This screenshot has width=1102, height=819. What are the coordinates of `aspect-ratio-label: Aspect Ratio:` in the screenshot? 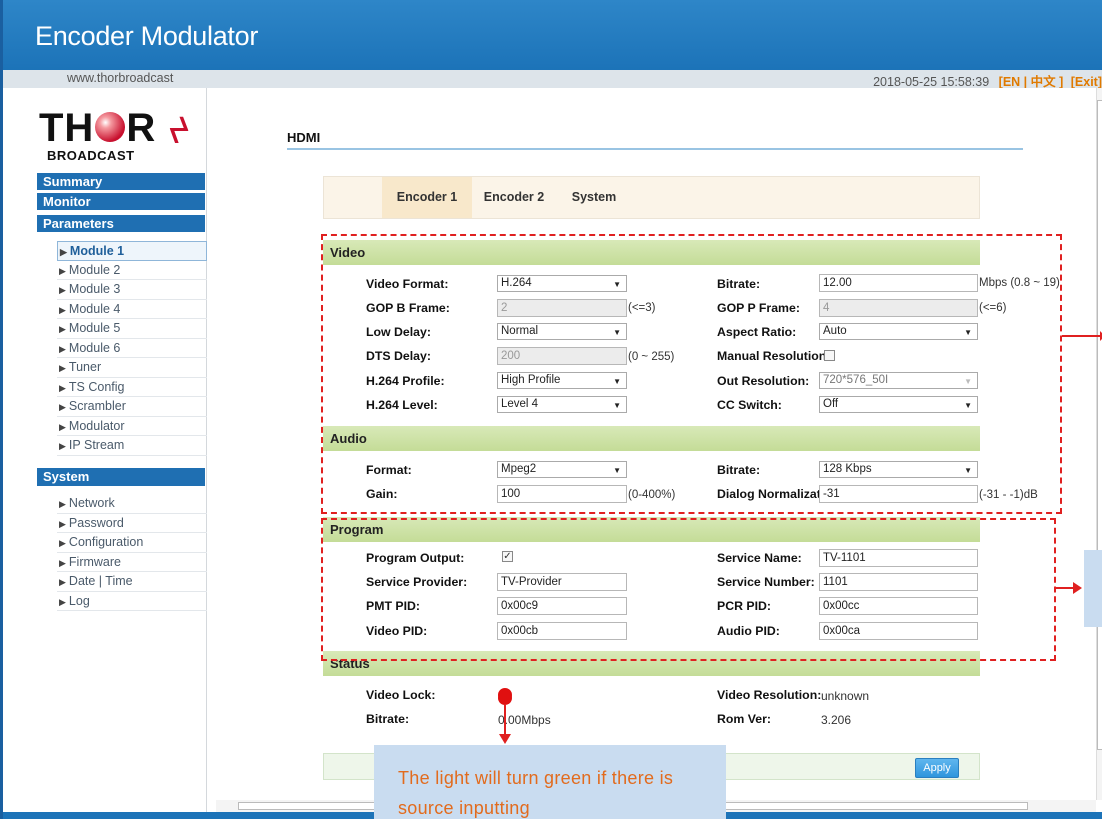 It's located at (757, 332).